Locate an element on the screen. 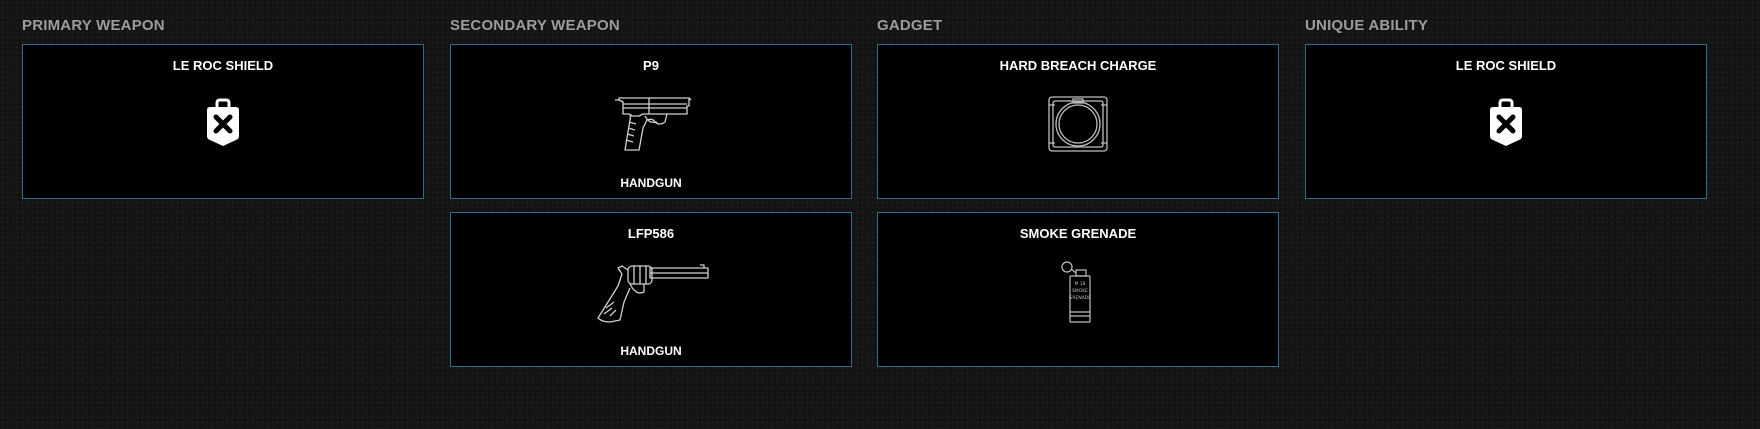  gadget-card-hard-breach-charge: HARD BREACH CHARGE is located at coordinates (1078, 121).